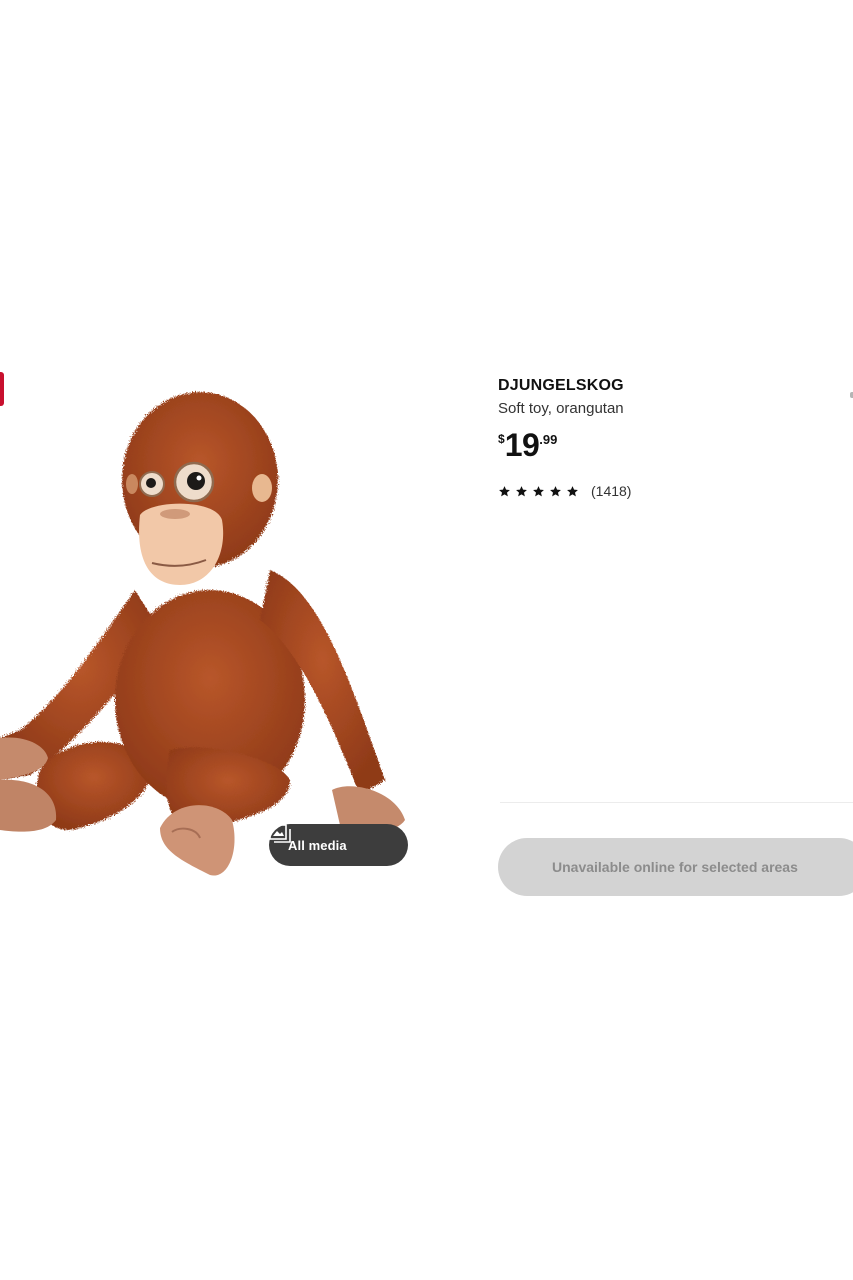 Image resolution: width=853 pixels, height=1280 pixels. Describe the element at coordinates (522, 445) in the screenshot. I see `price-integer: 19` at that location.